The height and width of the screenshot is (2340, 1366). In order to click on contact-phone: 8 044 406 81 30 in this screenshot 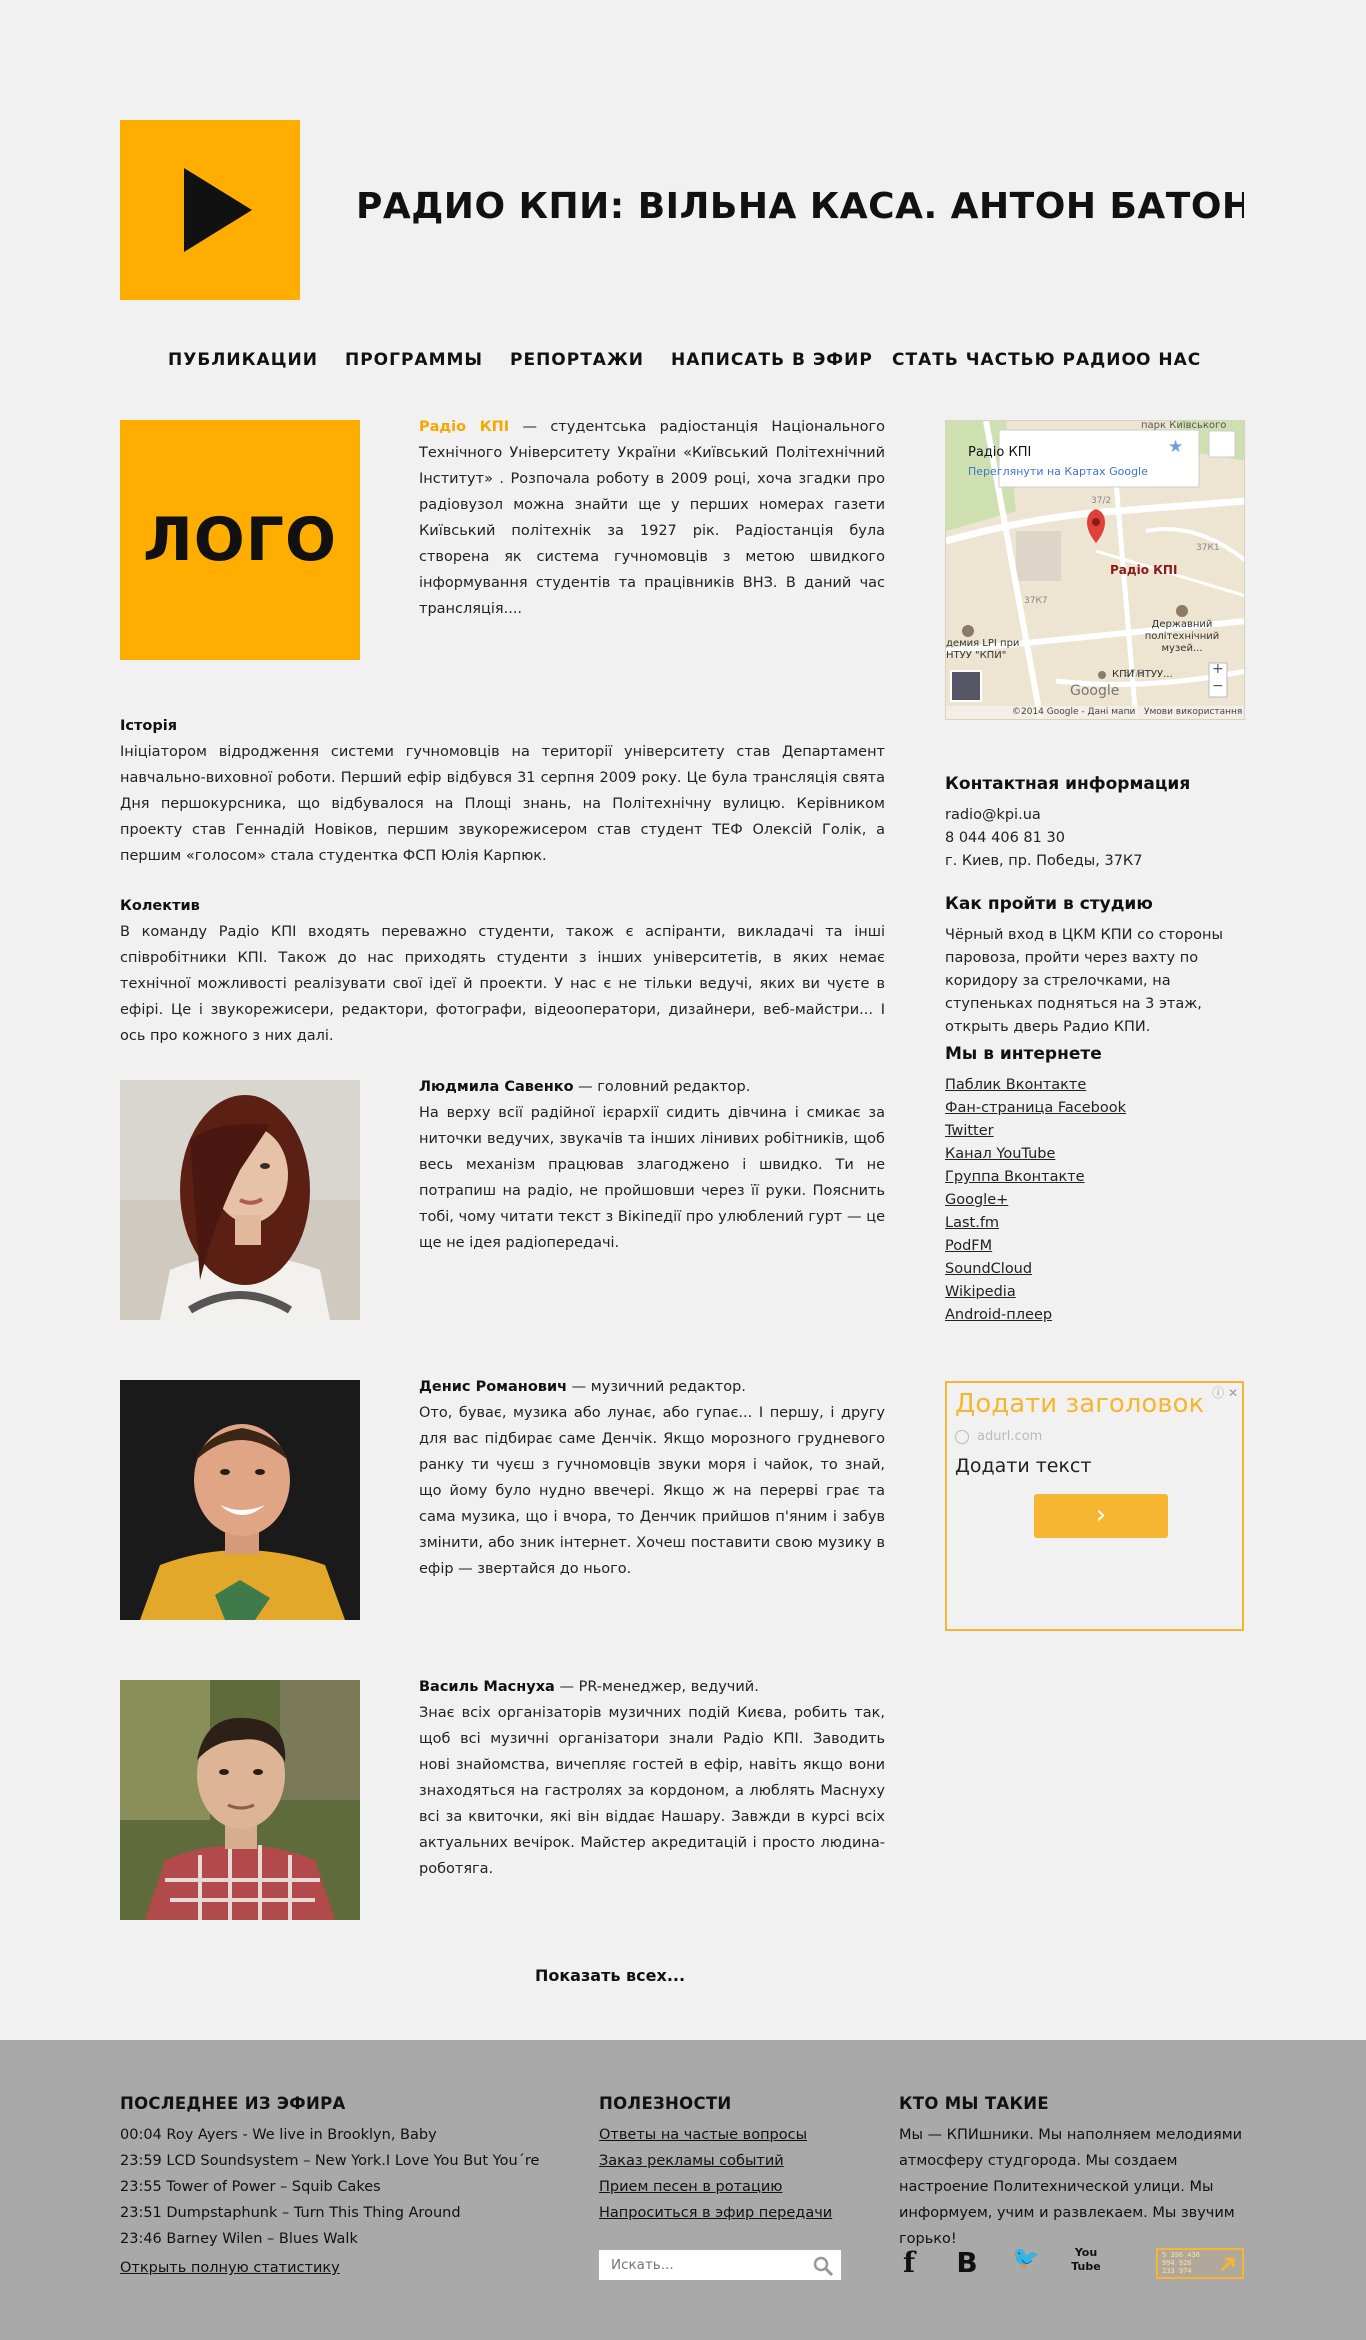, I will do `click(1005, 838)`.